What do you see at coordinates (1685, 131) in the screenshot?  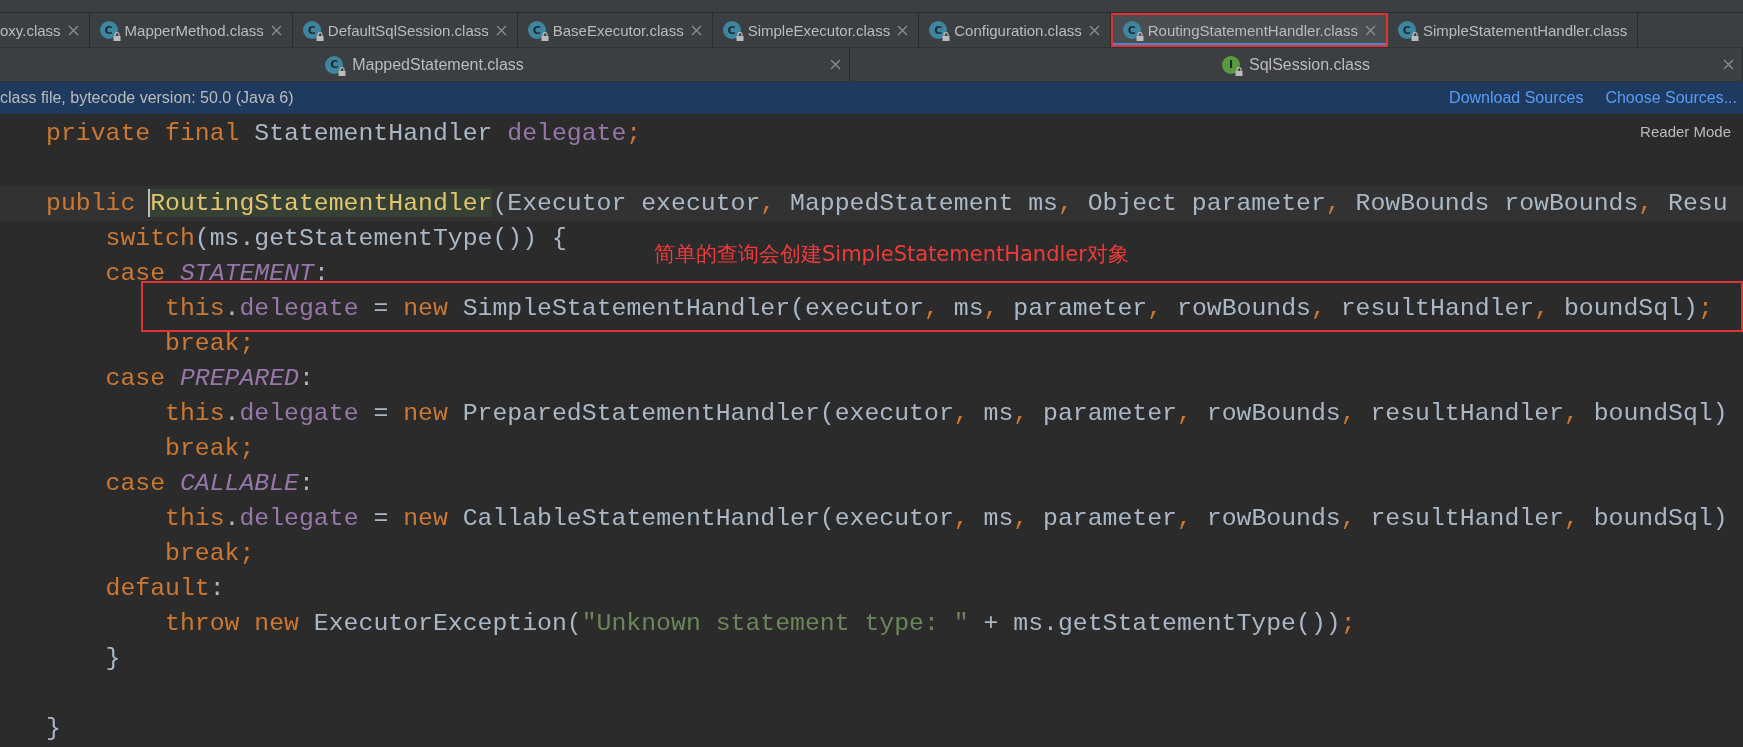 I see `reader-mode-link: Reader Mode` at bounding box center [1685, 131].